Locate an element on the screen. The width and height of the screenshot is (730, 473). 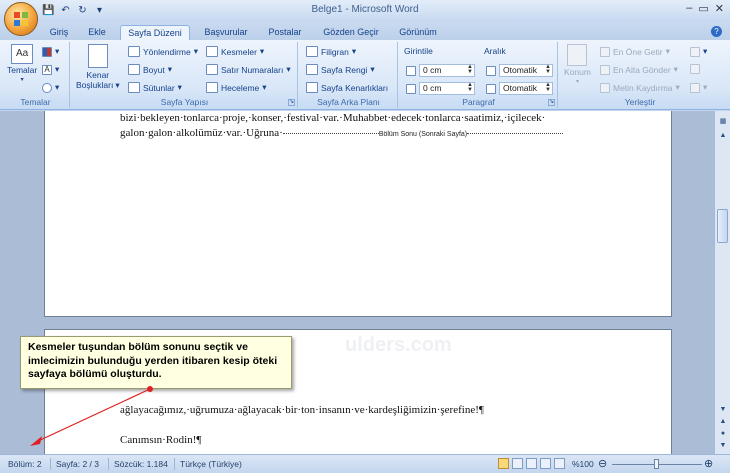
group-label-temalar: Temalar is located at coordinates (35, 102).